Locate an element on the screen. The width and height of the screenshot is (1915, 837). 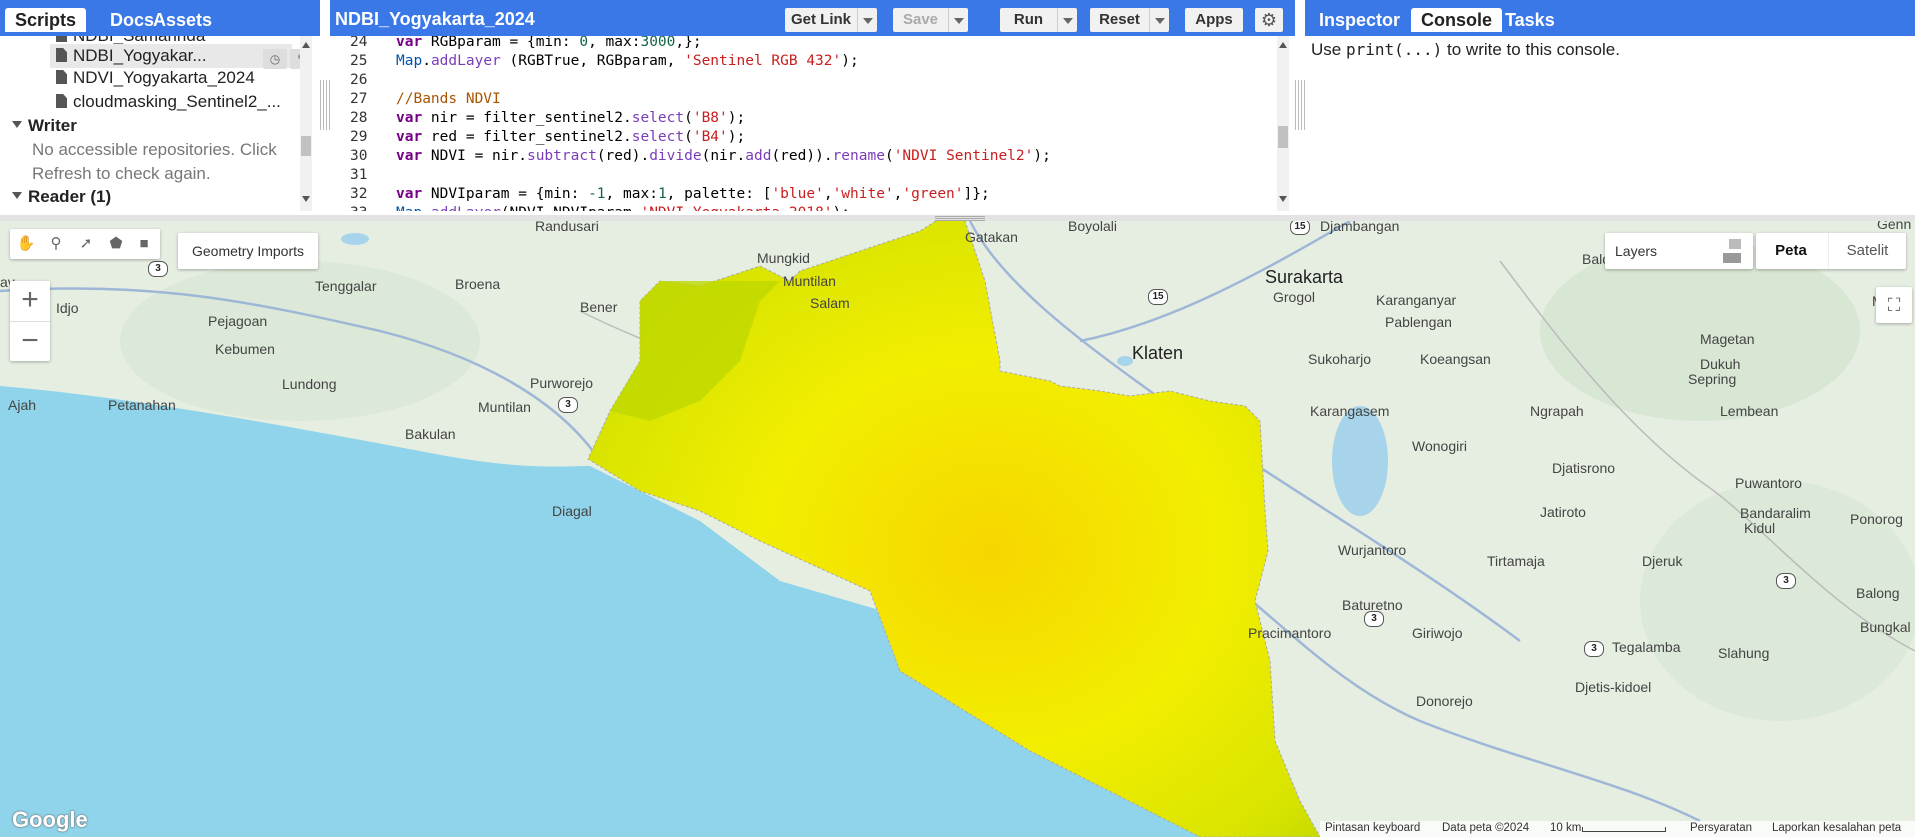
line-number: 29 is located at coordinates (359, 137).